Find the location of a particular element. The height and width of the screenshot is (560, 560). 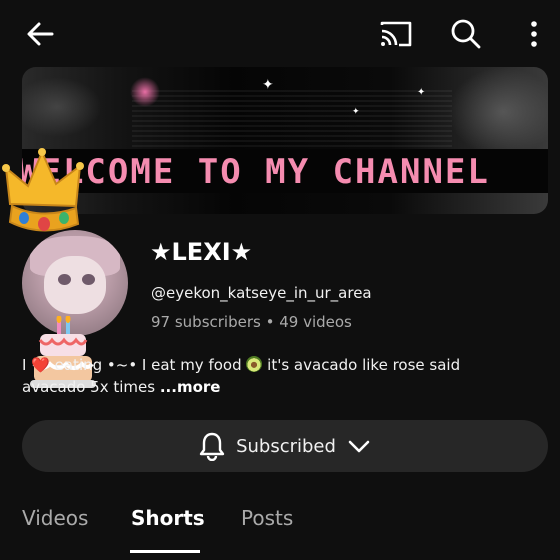

subscribed-label: Subscribed is located at coordinates (286, 446).